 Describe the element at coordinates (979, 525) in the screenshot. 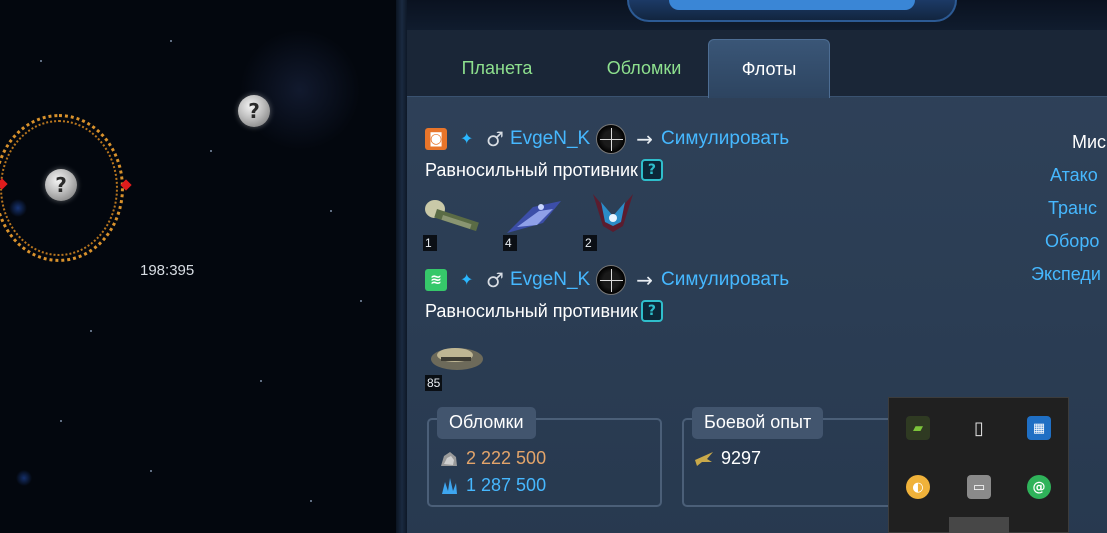

I see `tray-scroll-handle` at that location.